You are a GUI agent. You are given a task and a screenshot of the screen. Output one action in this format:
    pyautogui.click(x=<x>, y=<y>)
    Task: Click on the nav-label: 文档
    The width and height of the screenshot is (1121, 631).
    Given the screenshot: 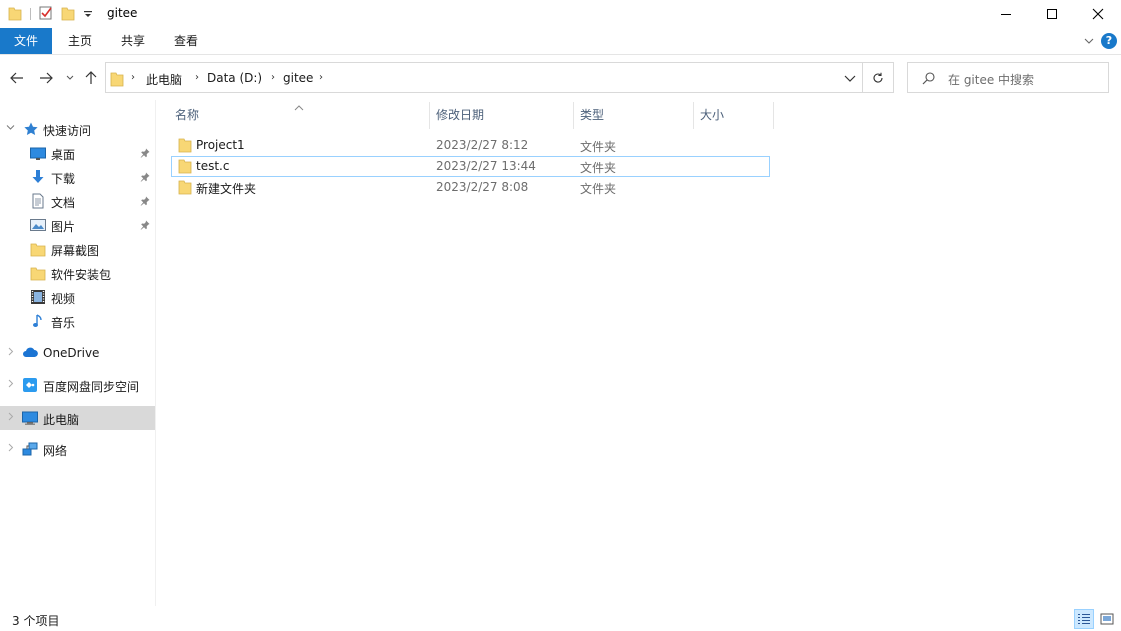 What is the action you would take?
    pyautogui.click(x=63, y=203)
    